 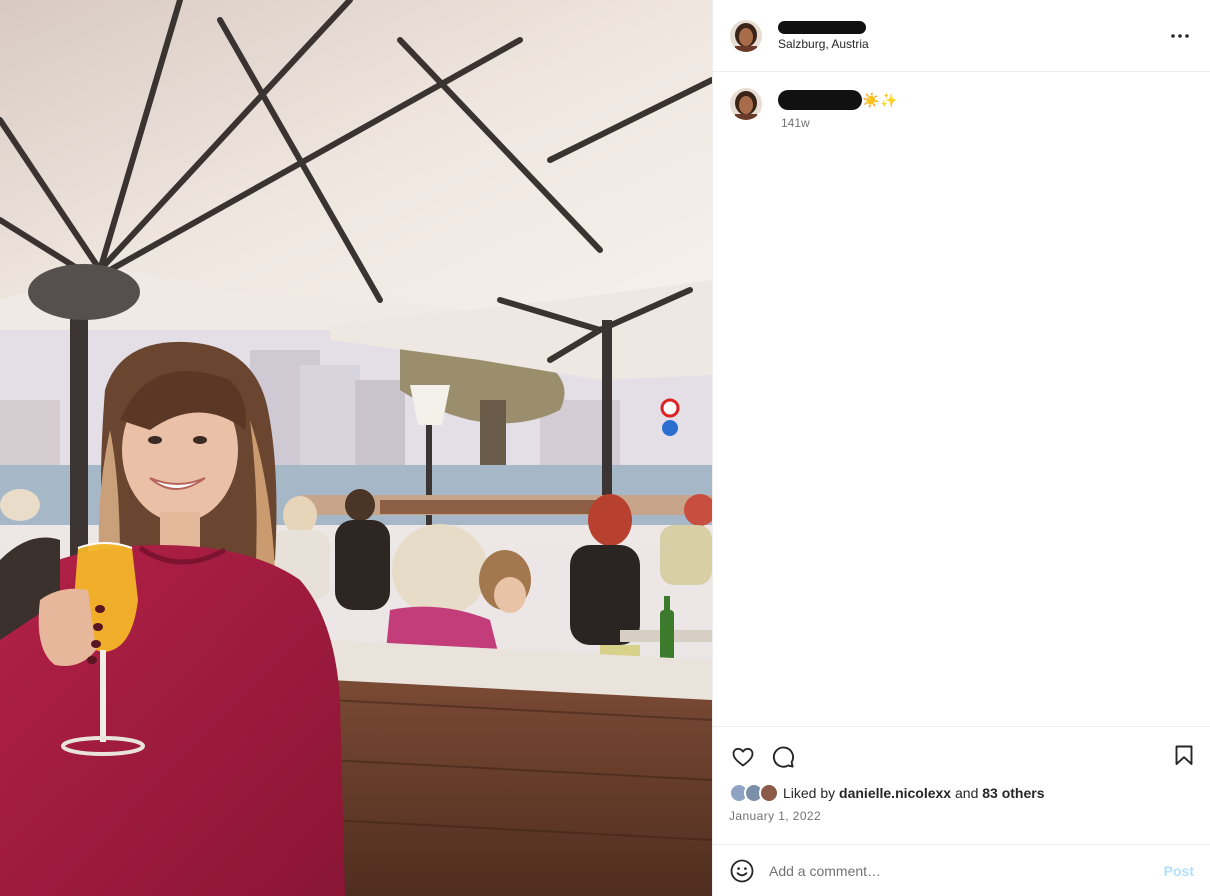 What do you see at coordinates (880, 99) in the screenshot?
I see `caption-text: ☀️✨` at bounding box center [880, 99].